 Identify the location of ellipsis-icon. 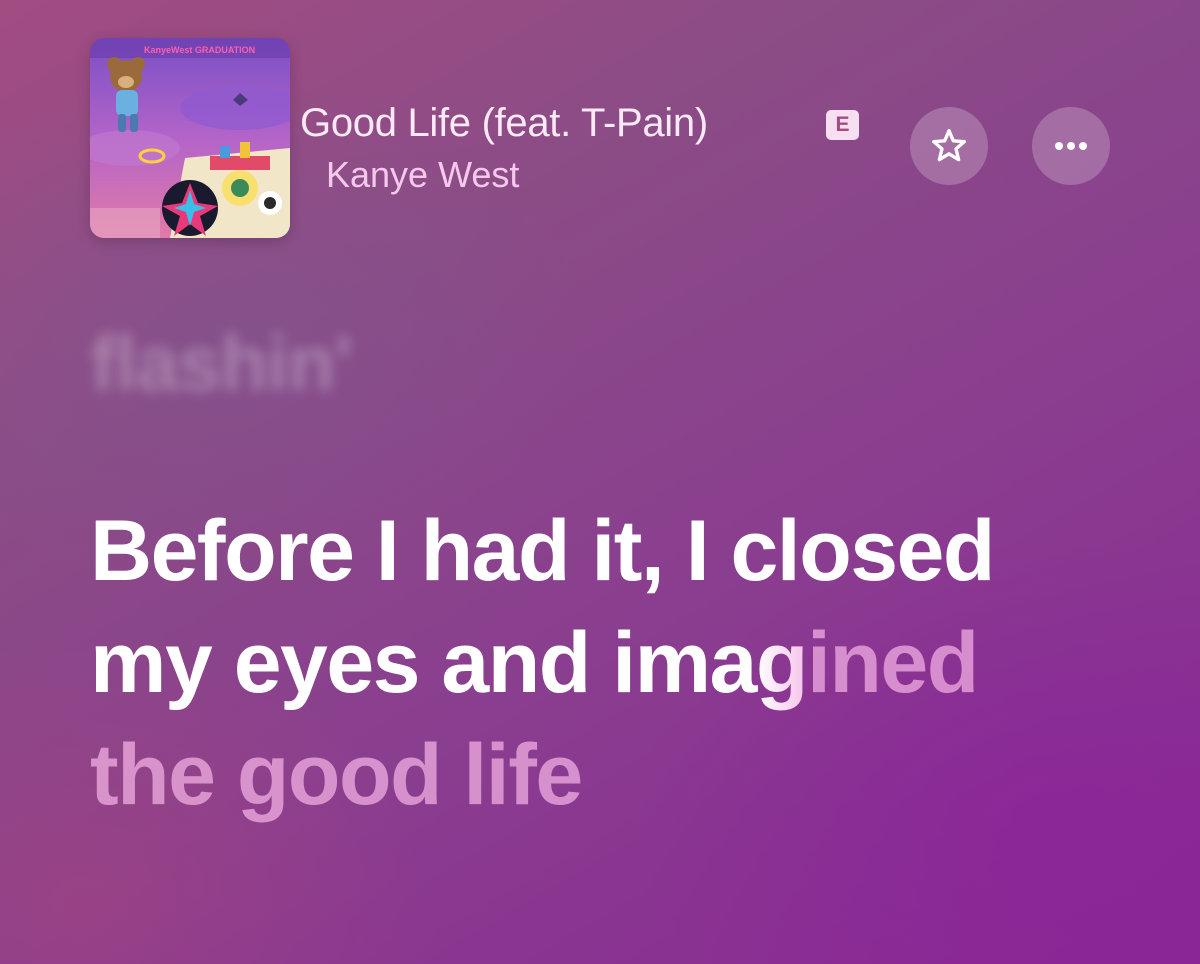
(1071, 146).